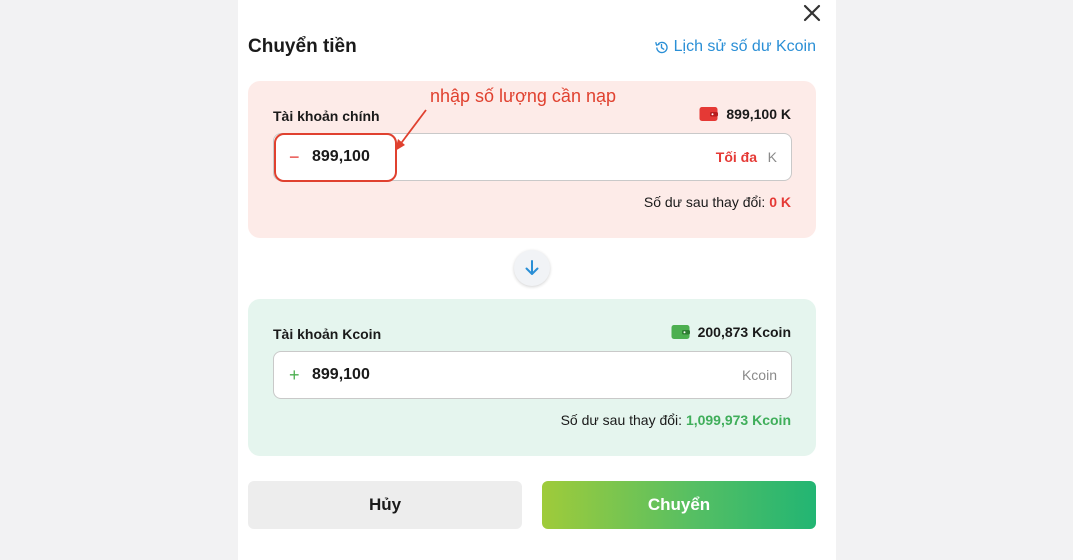  I want to click on history-link-label: Lịch sử số dư Kcoin, so click(744, 46).